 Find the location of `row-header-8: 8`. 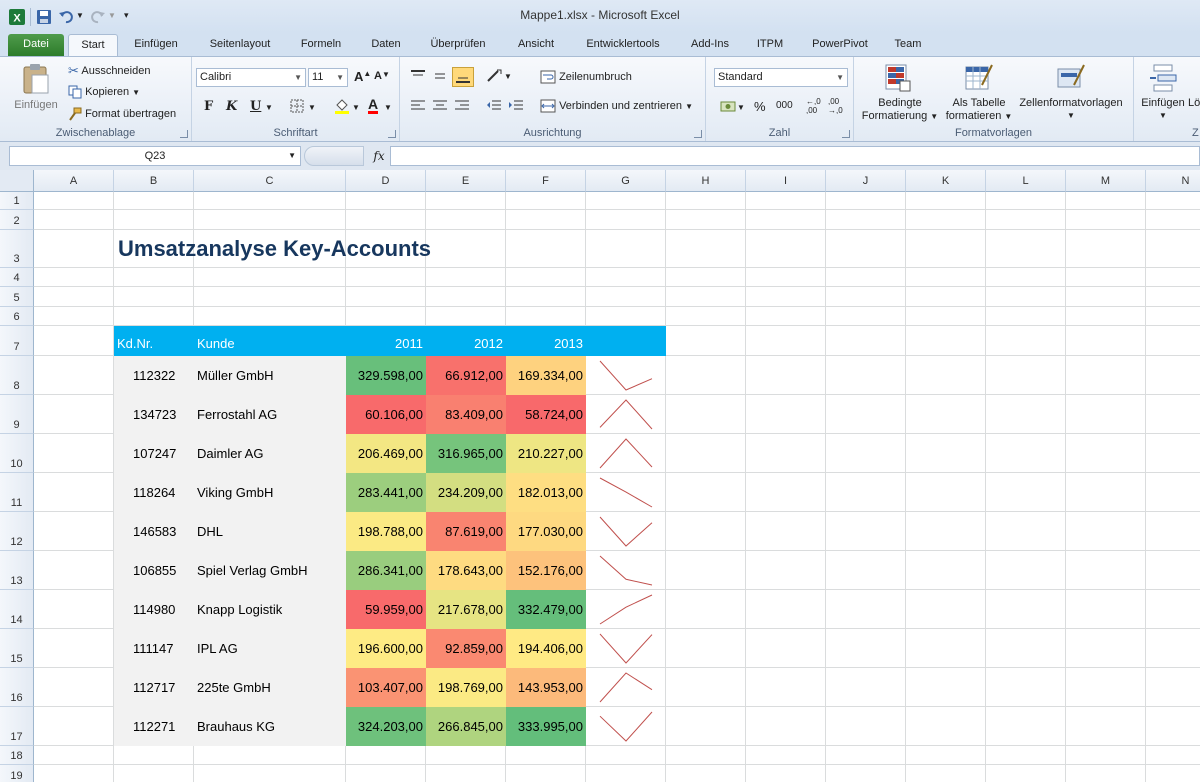

row-header-8: 8 is located at coordinates (17, 375).